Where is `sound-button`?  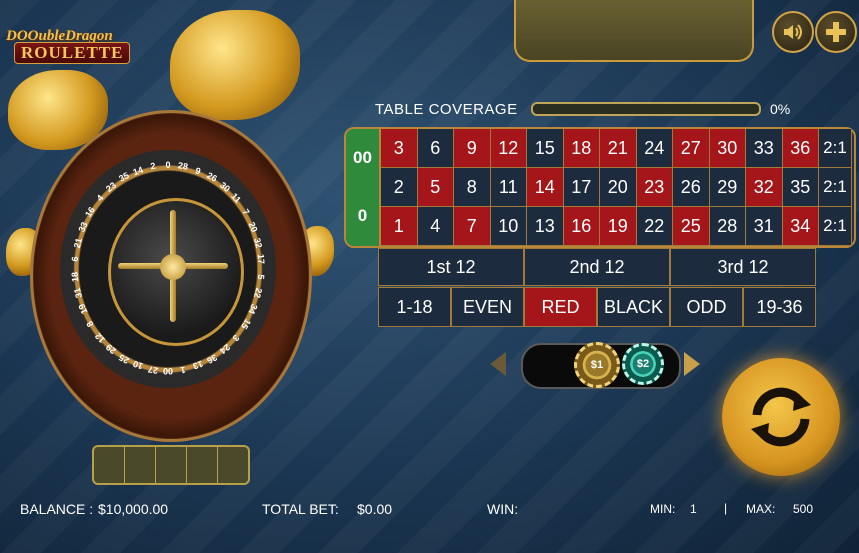 sound-button is located at coordinates (793, 32).